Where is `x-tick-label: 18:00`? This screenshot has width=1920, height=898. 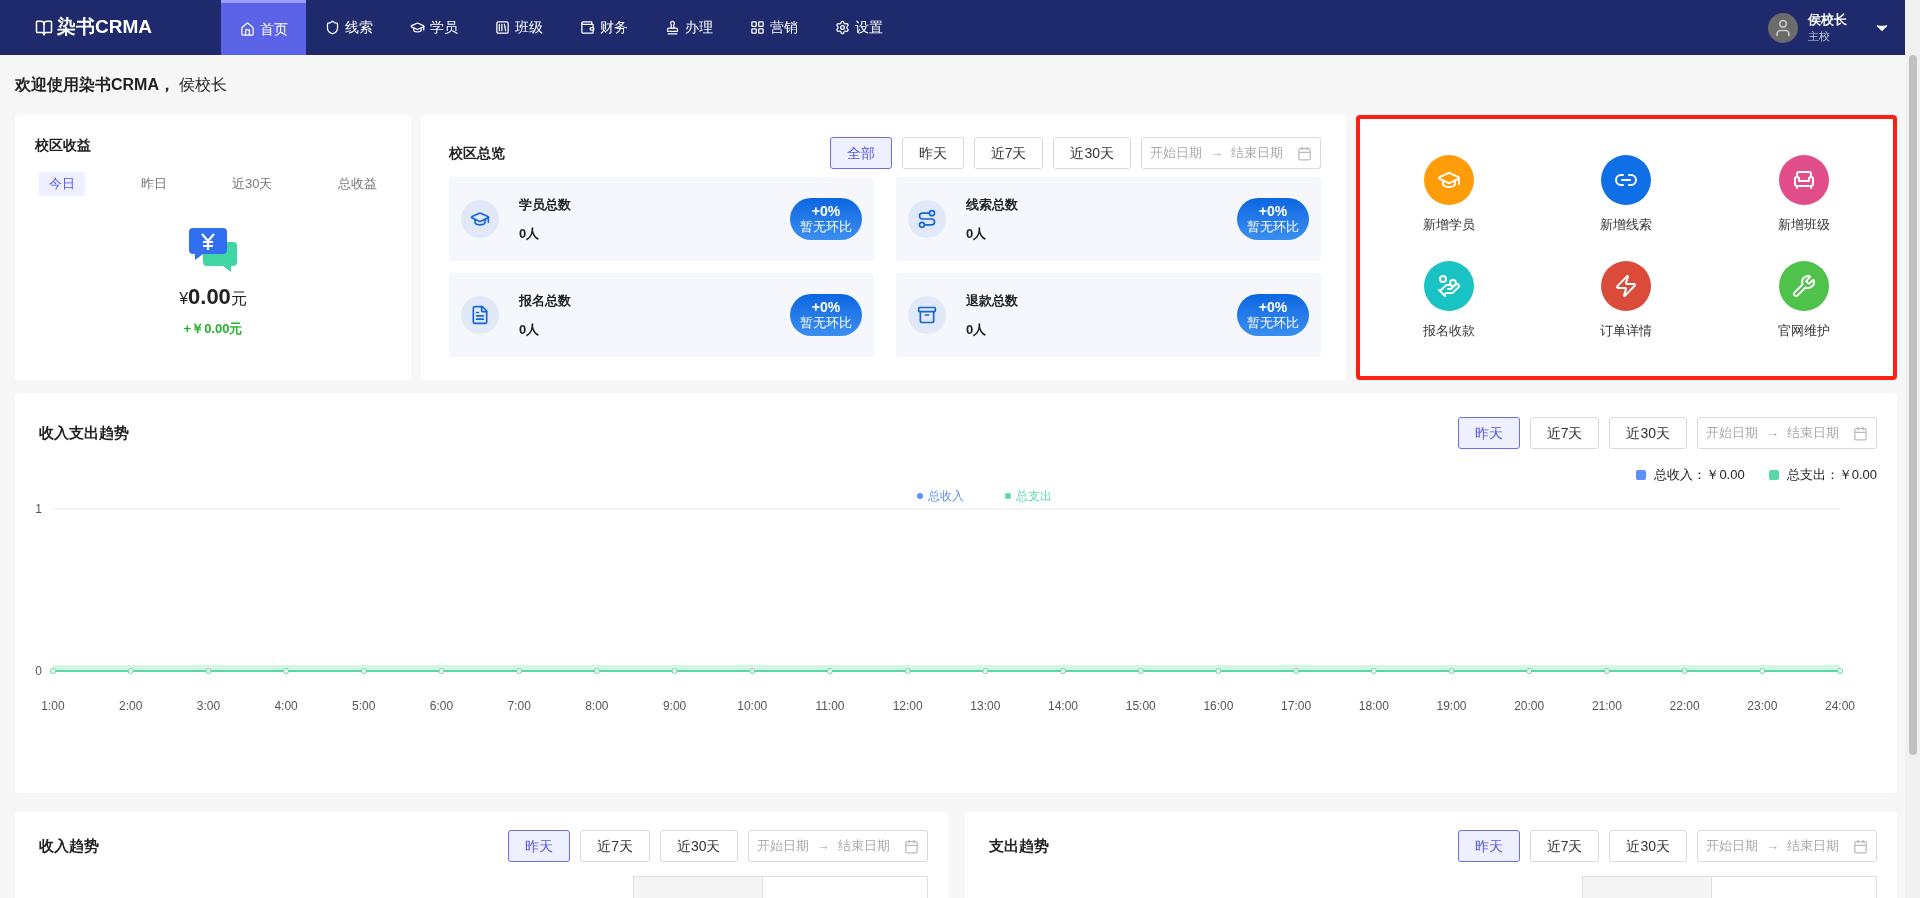 x-tick-label: 18:00 is located at coordinates (1373, 706).